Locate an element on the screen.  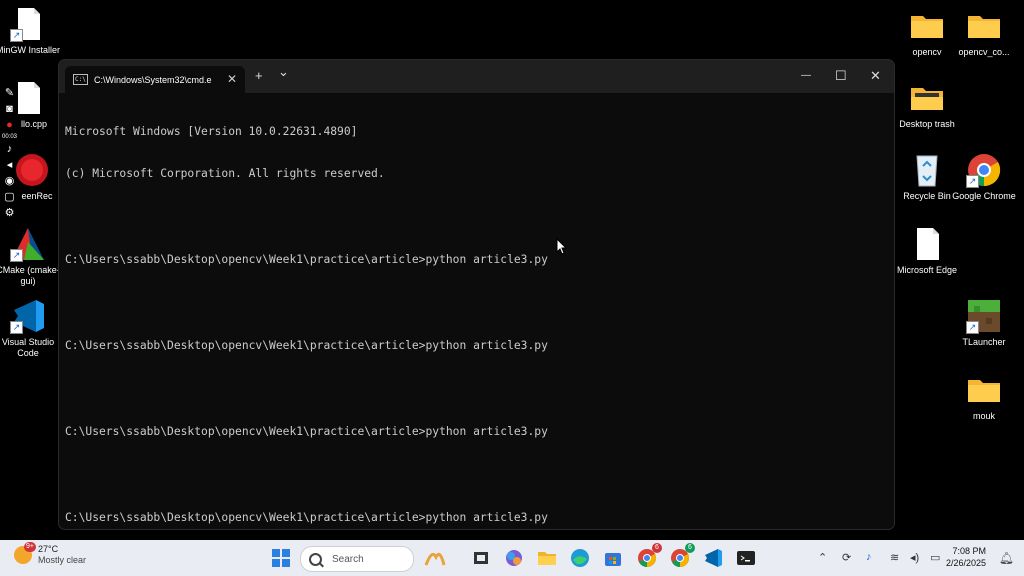
desktop-icon-tlauncher: ↗ TLauncher is located at coordinates (984, 323).